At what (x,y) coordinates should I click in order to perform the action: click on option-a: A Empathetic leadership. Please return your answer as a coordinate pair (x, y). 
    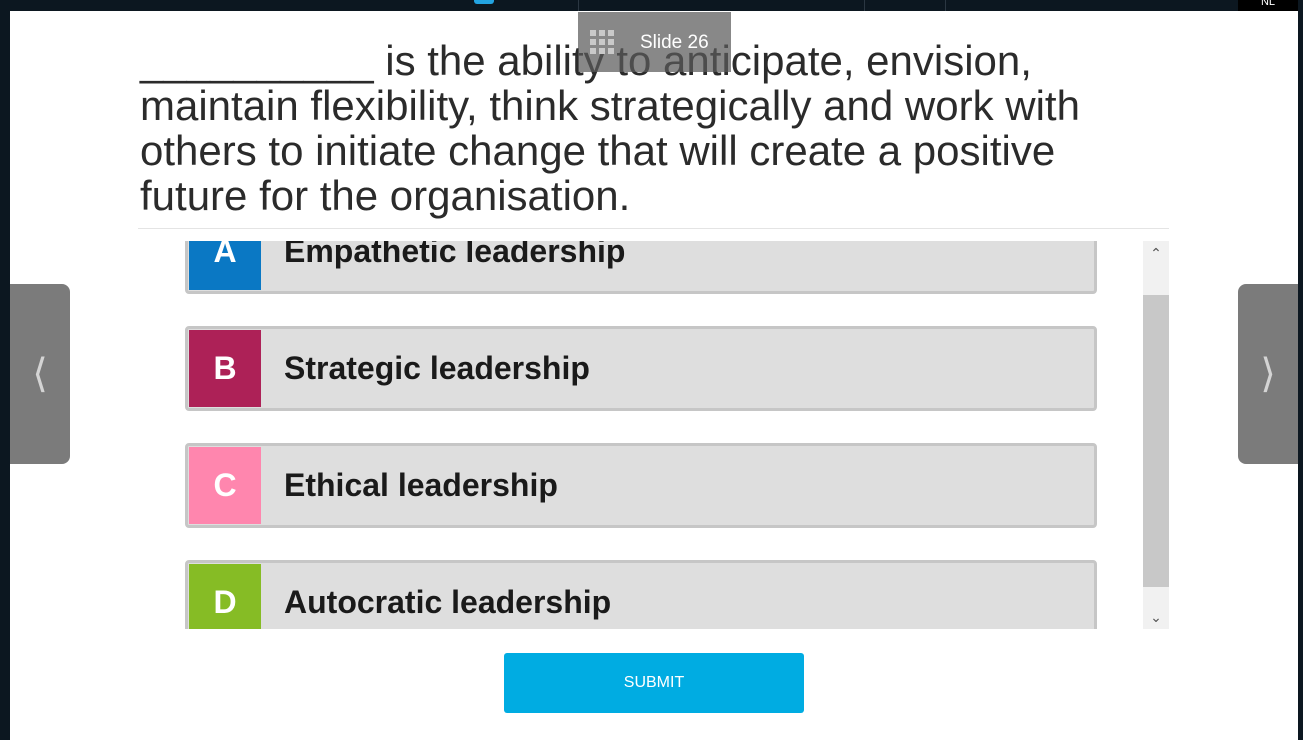
    Looking at the image, I should click on (641, 267).